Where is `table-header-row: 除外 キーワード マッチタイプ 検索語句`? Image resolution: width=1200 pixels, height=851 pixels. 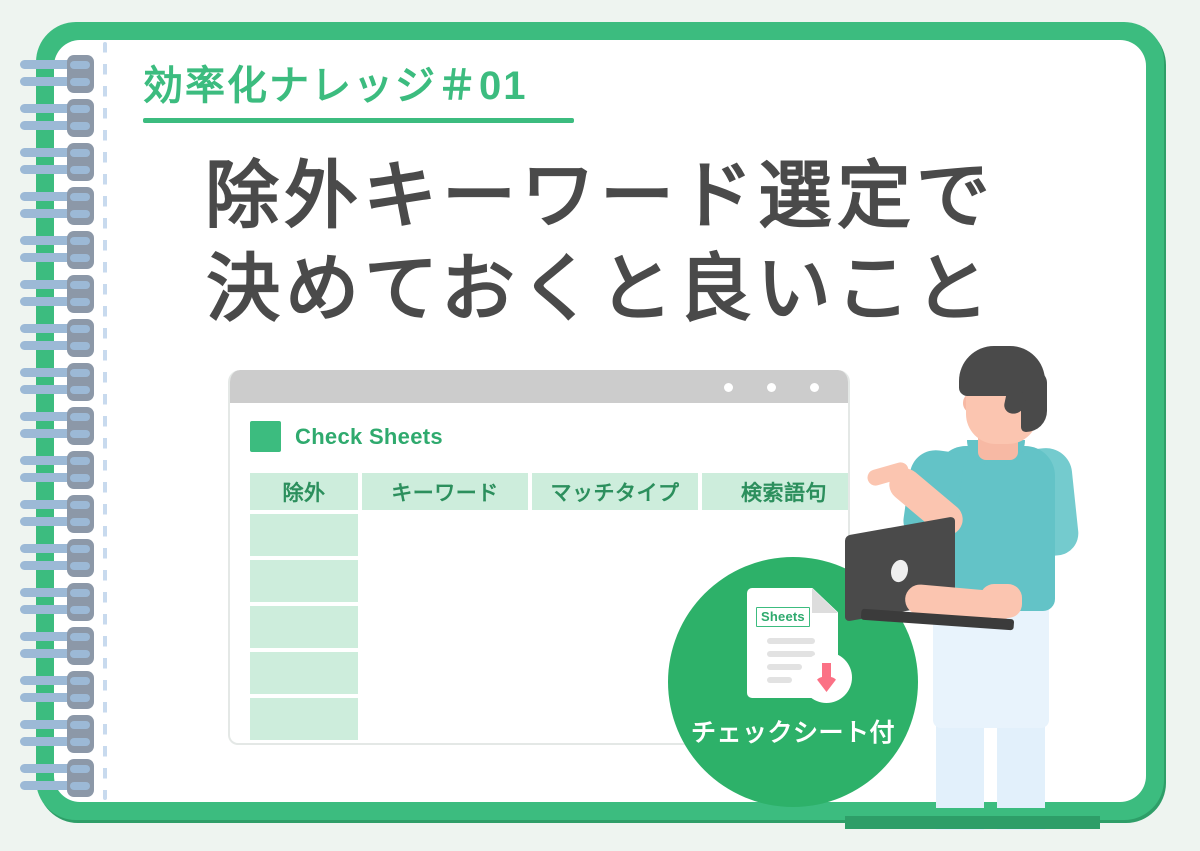
table-header-row: 除外 キーワード マッチタイプ 検索語句 is located at coordinates (549, 491).